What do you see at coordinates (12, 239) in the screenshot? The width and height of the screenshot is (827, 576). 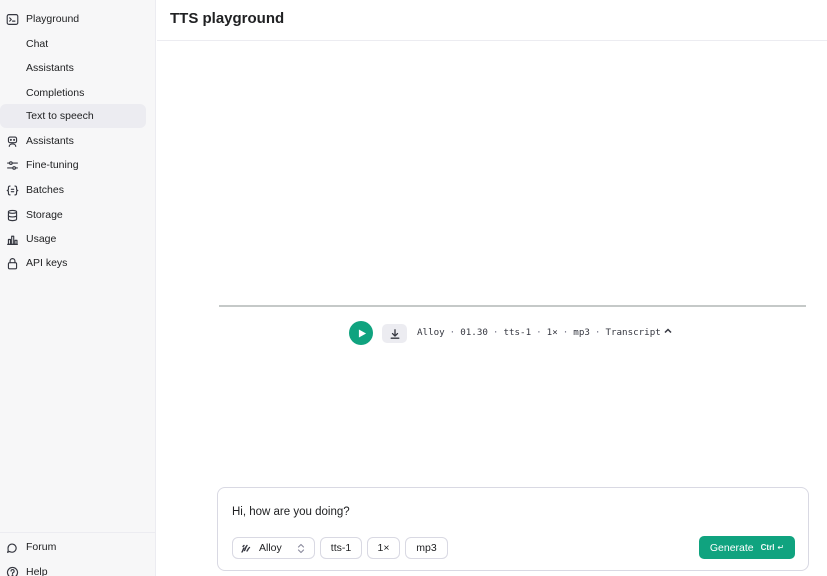 I see `bar-chart-icon` at bounding box center [12, 239].